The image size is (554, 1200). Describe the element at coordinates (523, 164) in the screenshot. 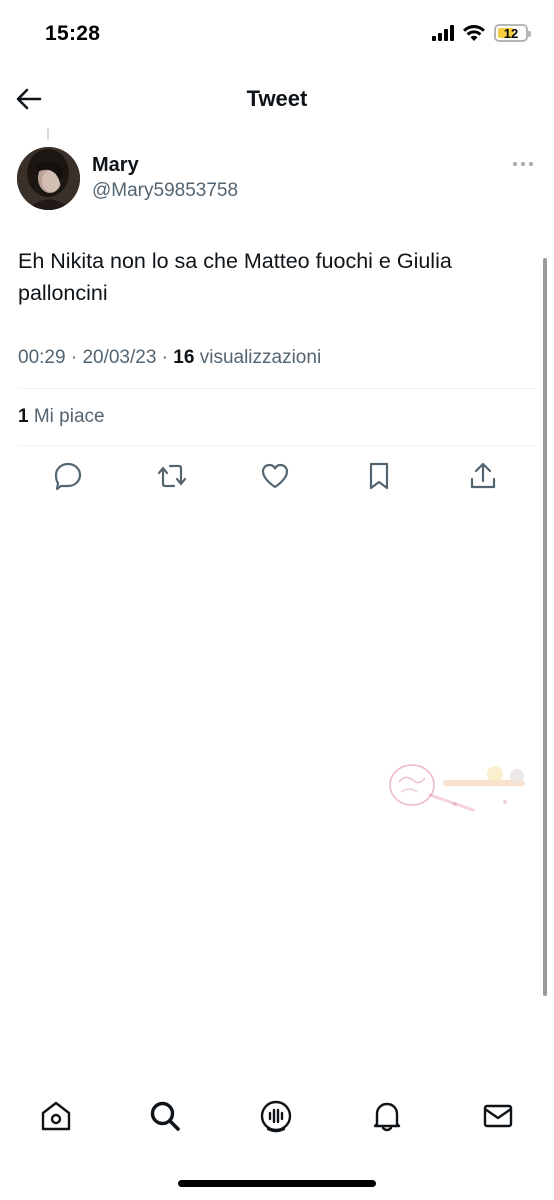

I see `more-icon` at that location.